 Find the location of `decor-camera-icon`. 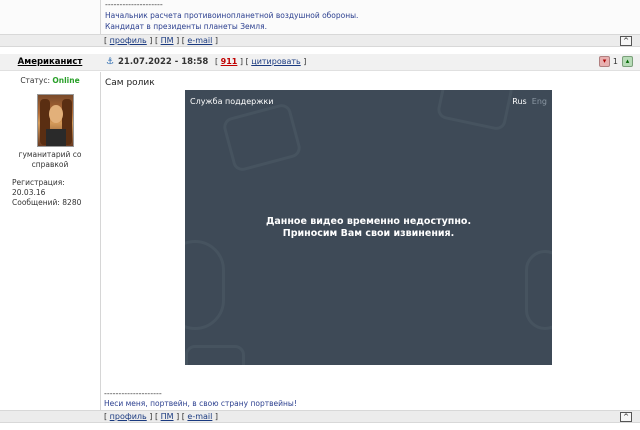

decor-camera-icon is located at coordinates (262, 137).